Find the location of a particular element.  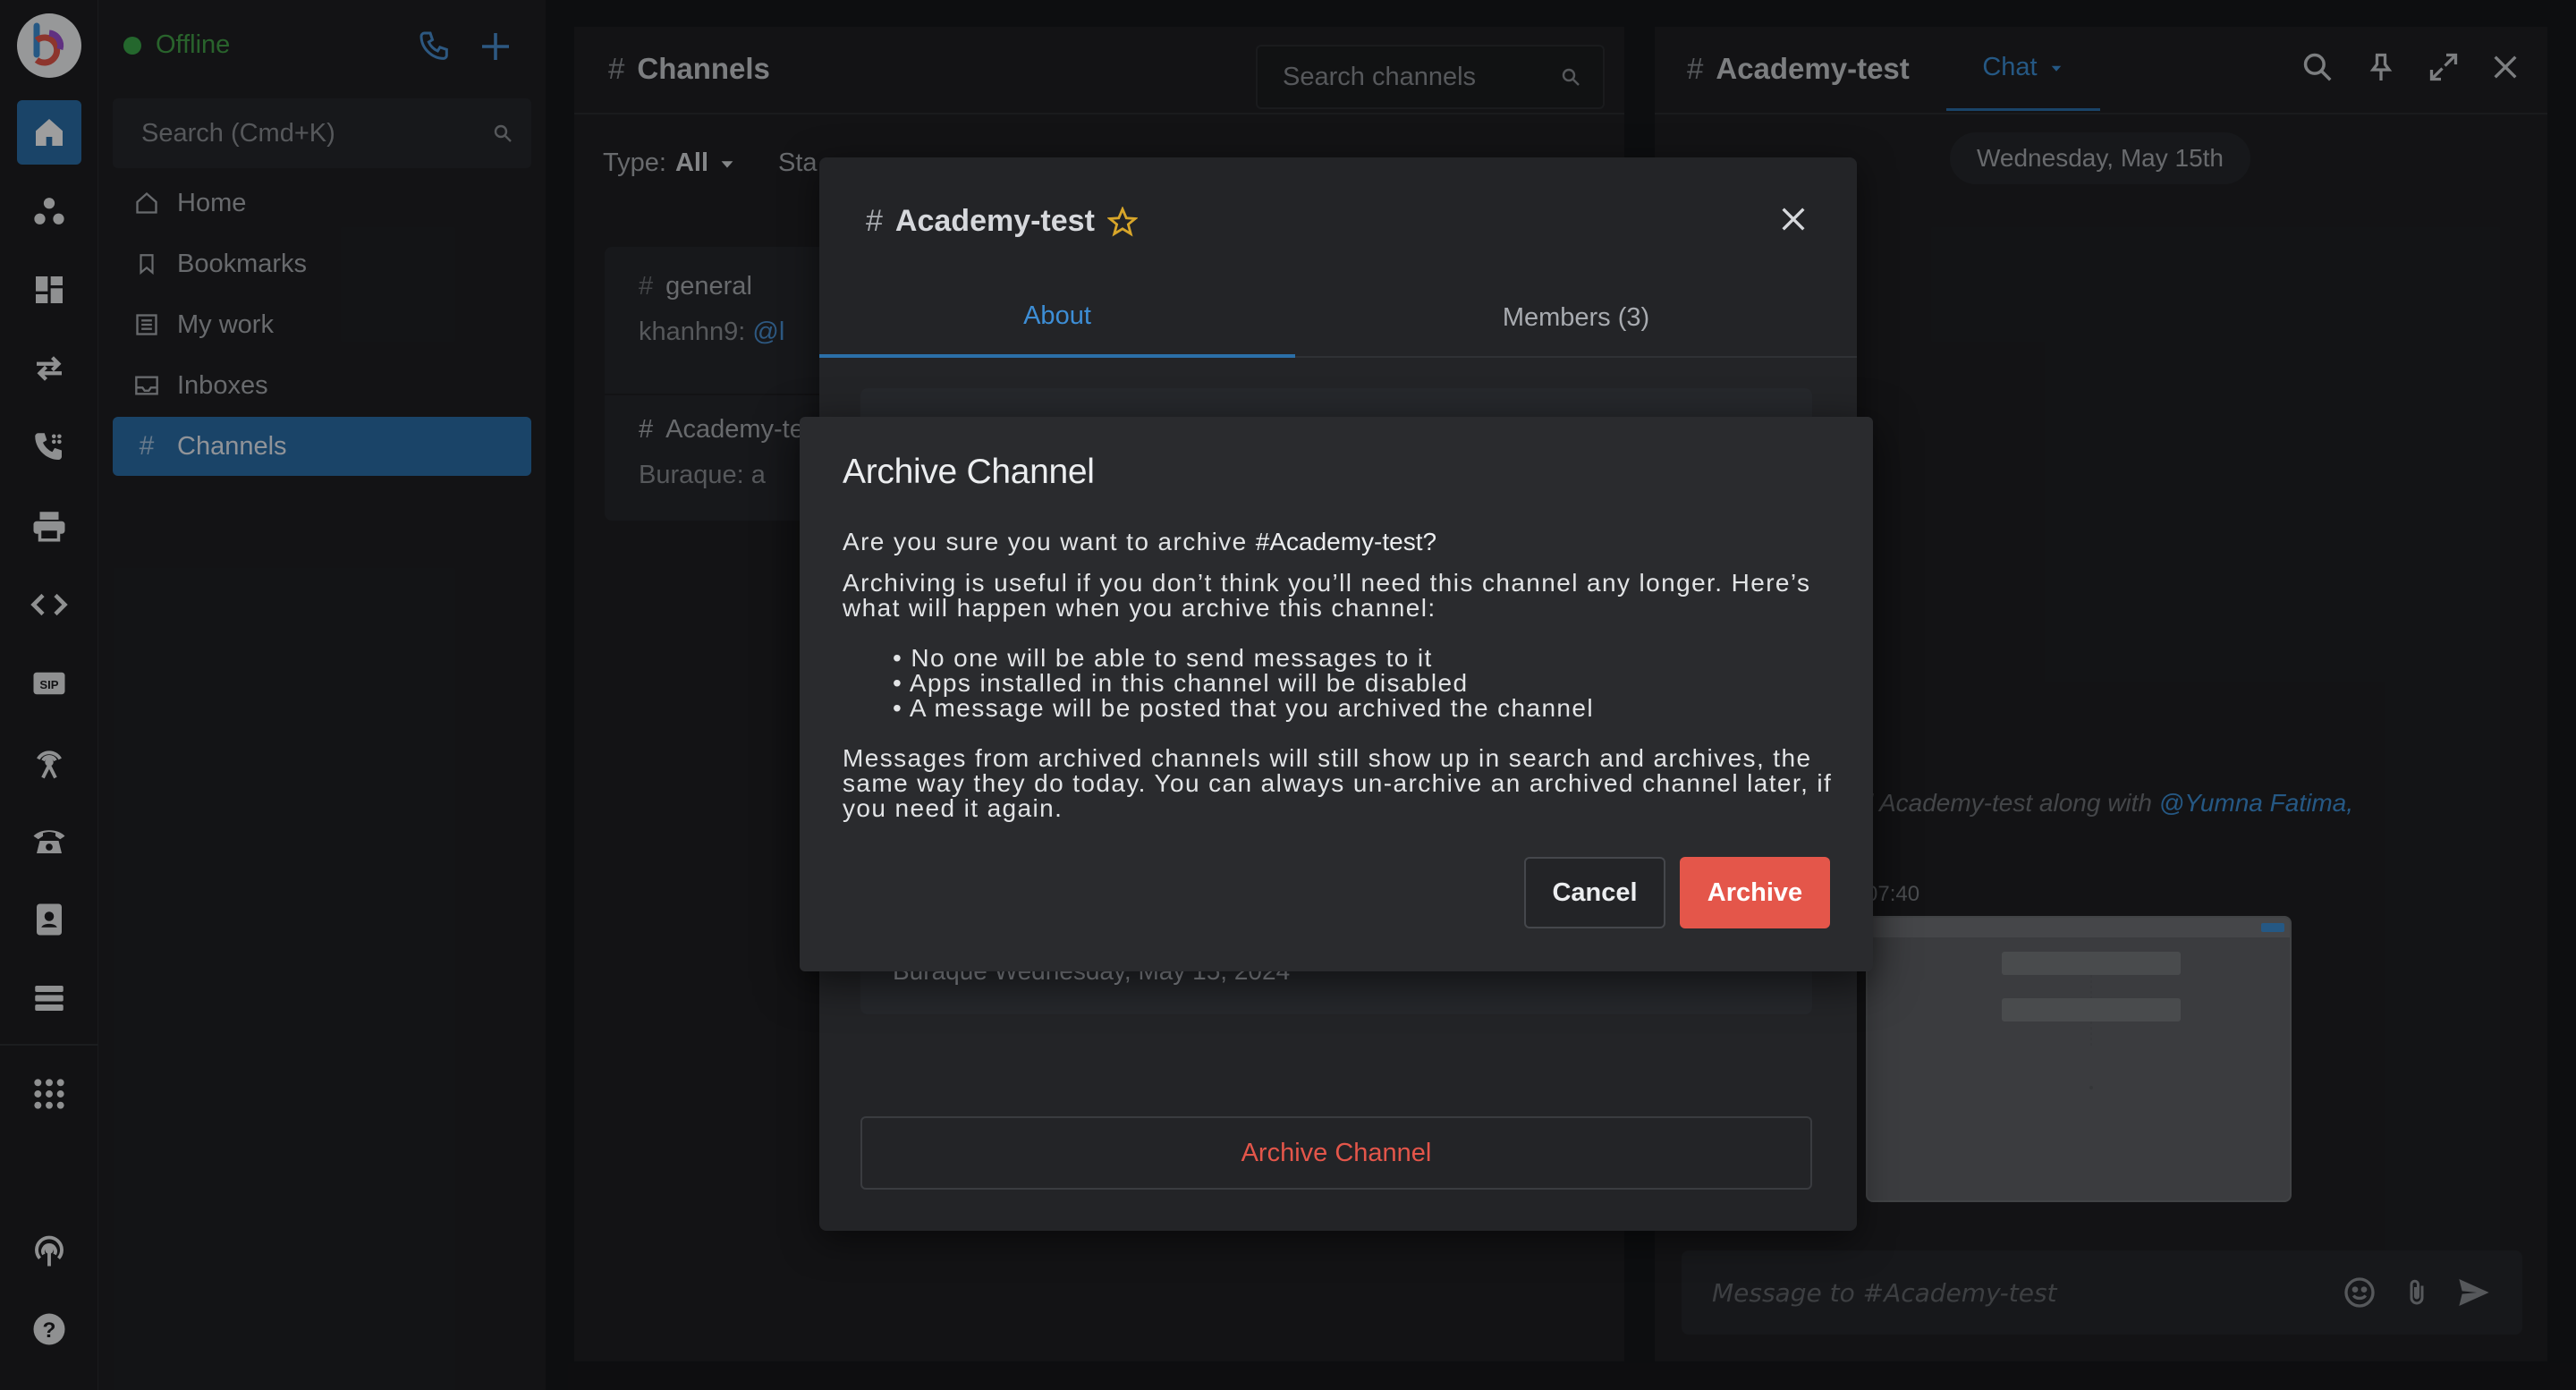

star-icon is located at coordinates (1122, 221).